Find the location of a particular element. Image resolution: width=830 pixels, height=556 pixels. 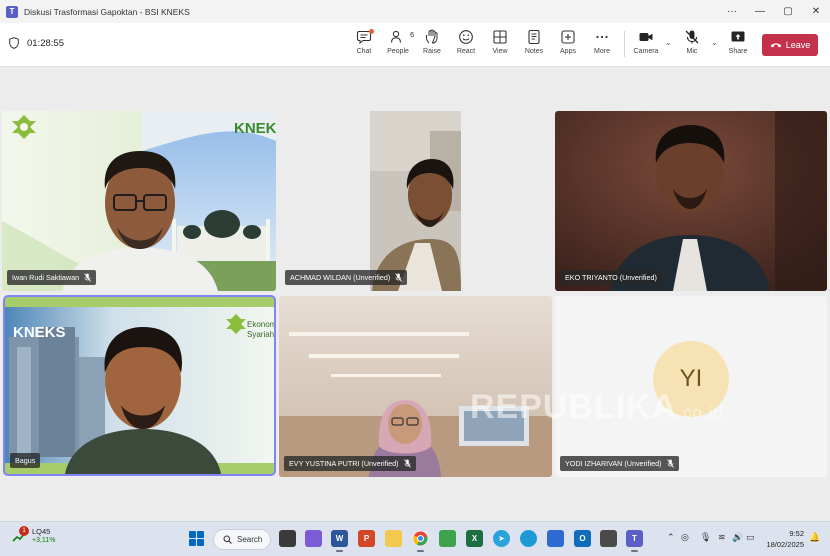

participant-tile-iwan: KNEKS Iwan Rudi Saktiawan is located at coordinates (139, 201).